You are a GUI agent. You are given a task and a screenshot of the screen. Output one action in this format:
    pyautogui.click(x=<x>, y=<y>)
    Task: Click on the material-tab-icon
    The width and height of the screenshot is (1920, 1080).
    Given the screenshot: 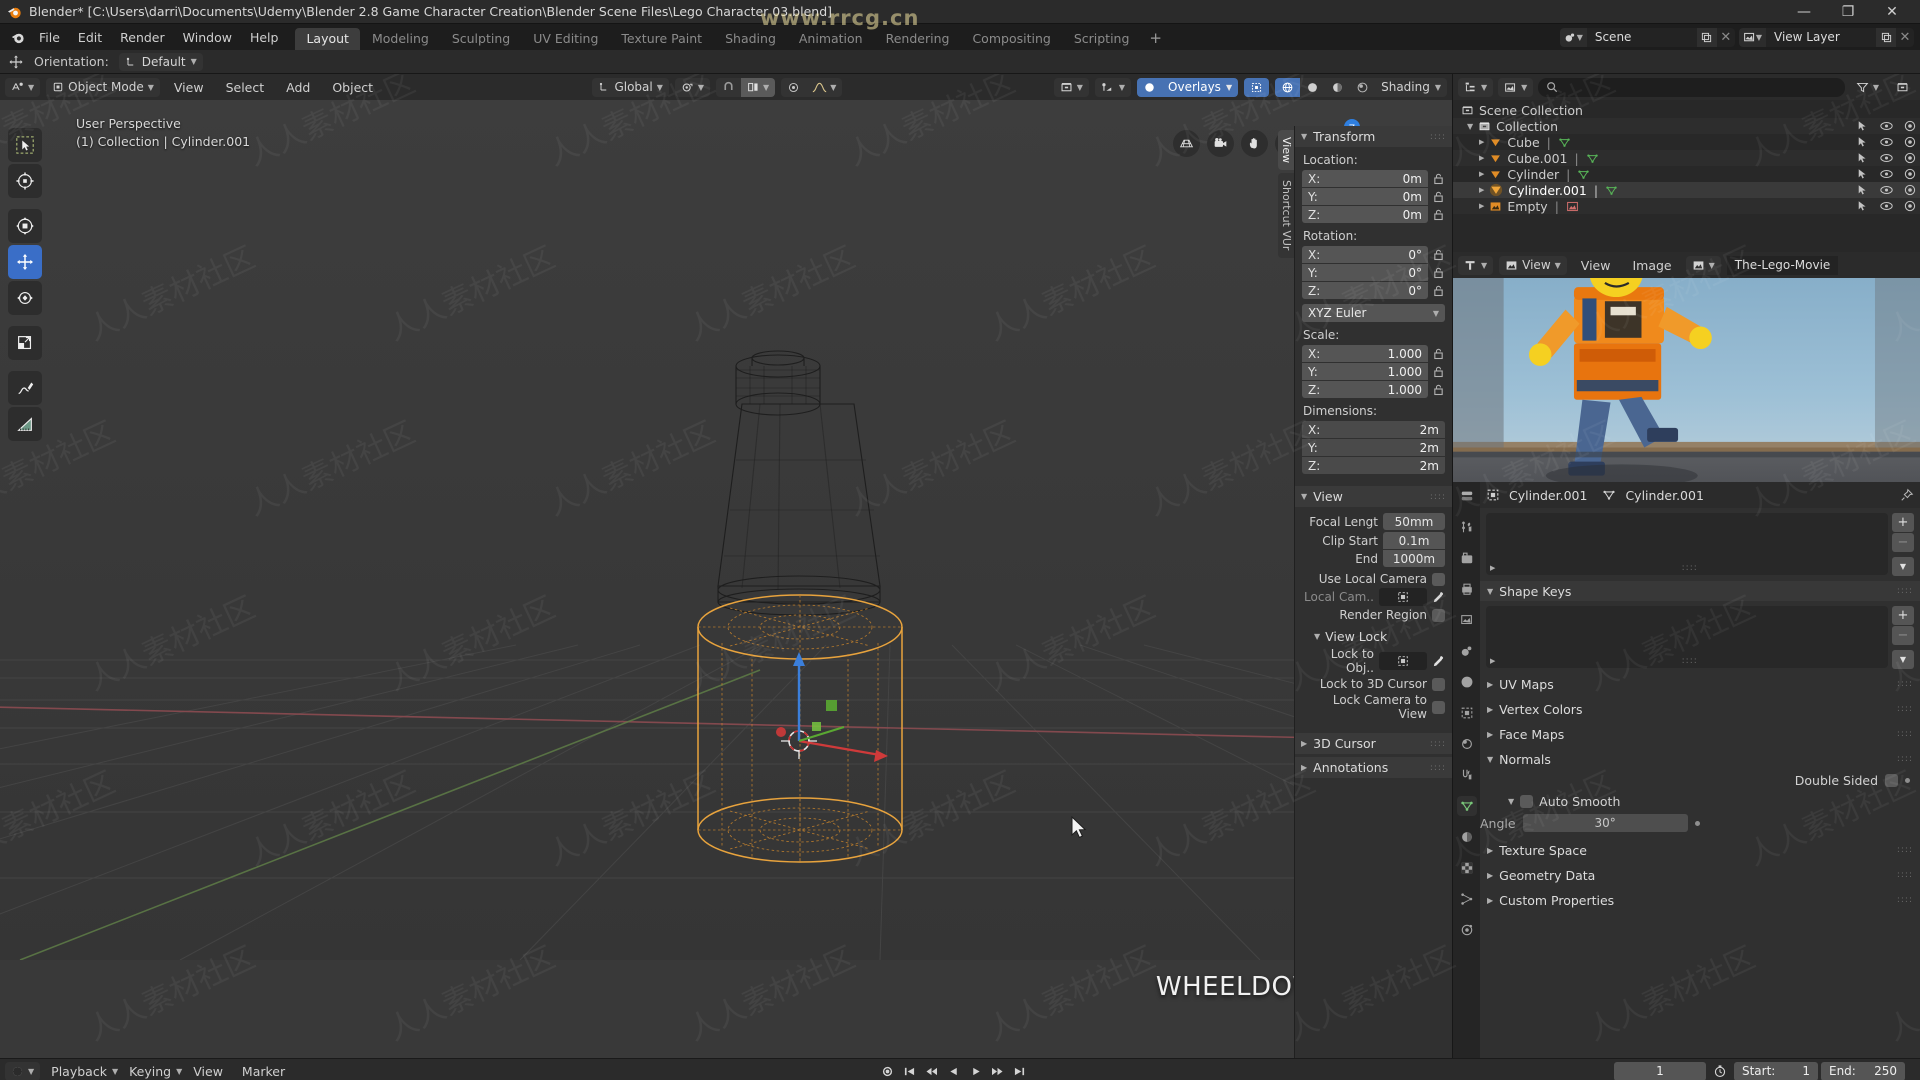 What is the action you would take?
    pyautogui.click(x=1467, y=837)
    